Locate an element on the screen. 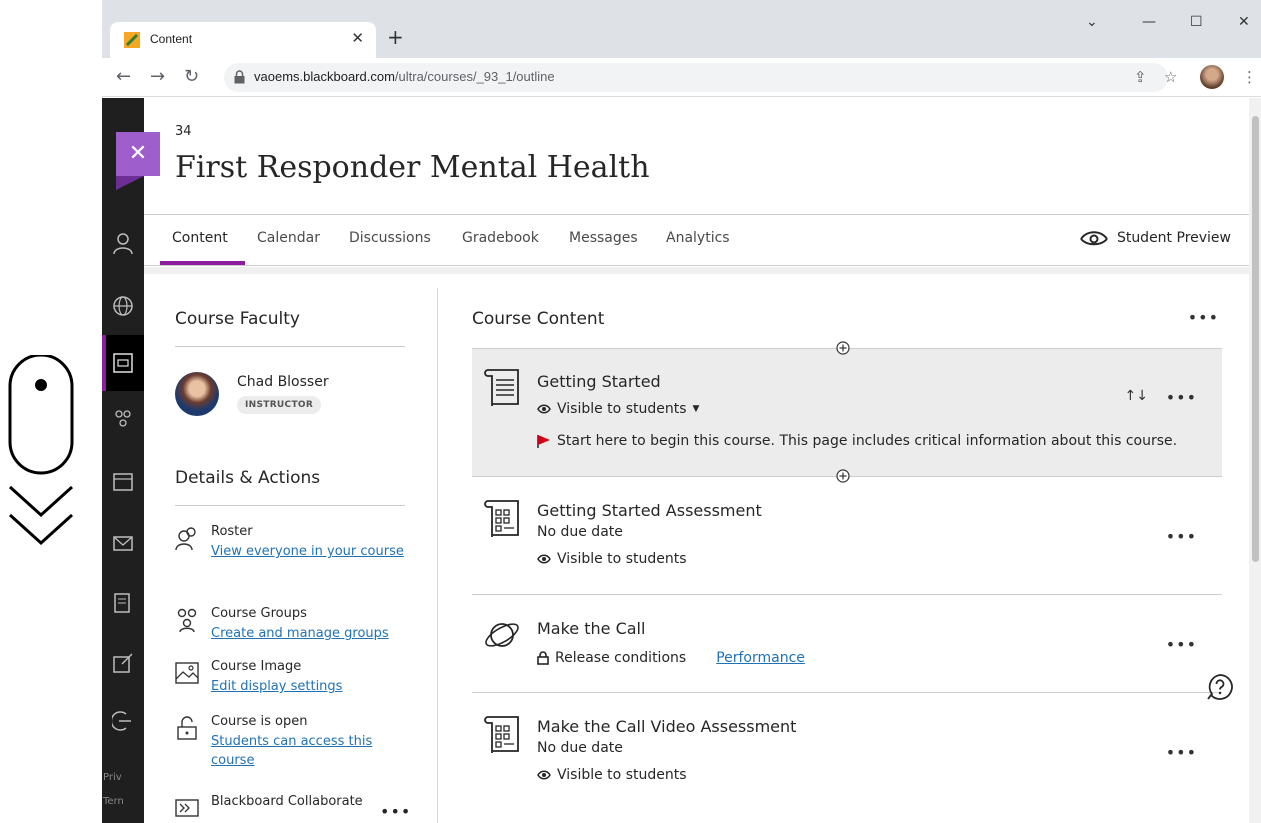 This screenshot has height=823, width=1261. courses-nav-icon is located at coordinates (123, 363).